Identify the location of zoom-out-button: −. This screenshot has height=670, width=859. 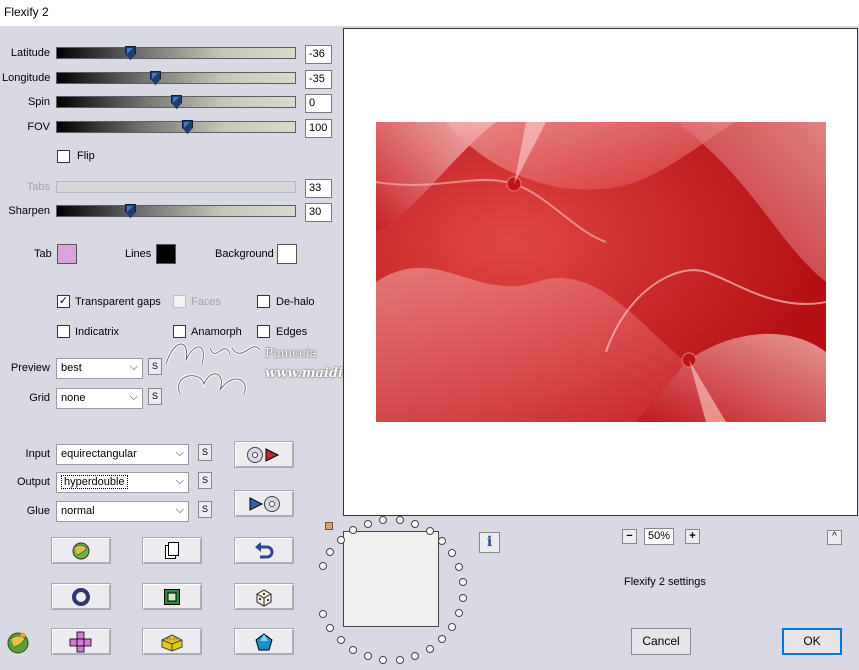
(629, 536).